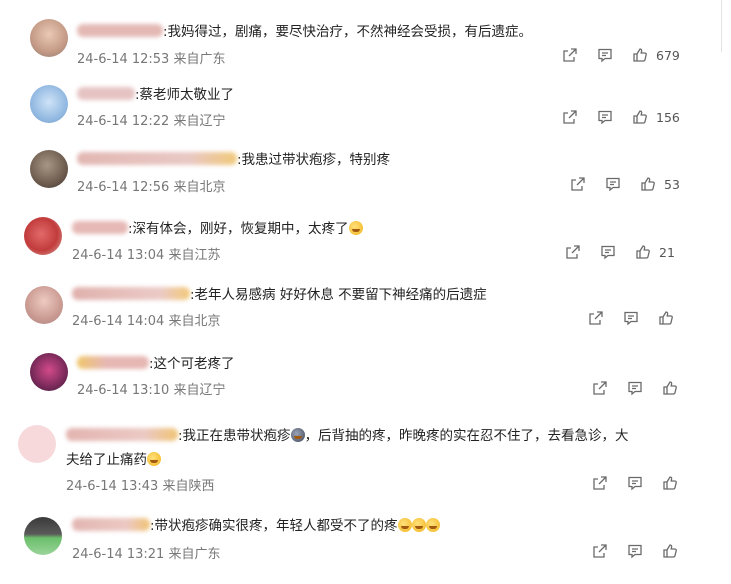 The height and width of the screenshot is (584, 731). What do you see at coordinates (624, 184) in the screenshot?
I see `comment-actions: 53` at bounding box center [624, 184].